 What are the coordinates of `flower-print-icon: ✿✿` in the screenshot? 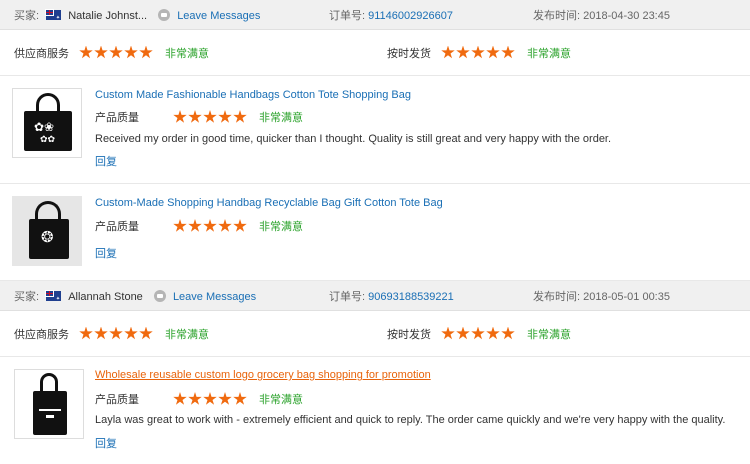 It's located at (48, 139).